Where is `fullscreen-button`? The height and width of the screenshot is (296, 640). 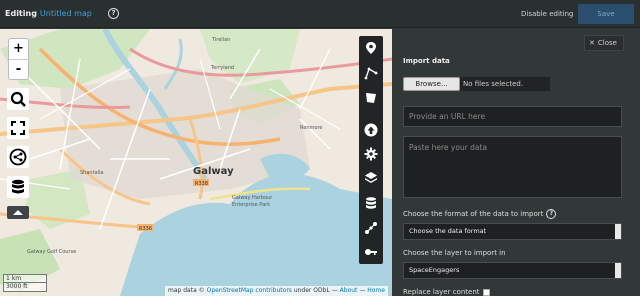 fullscreen-button is located at coordinates (18, 128).